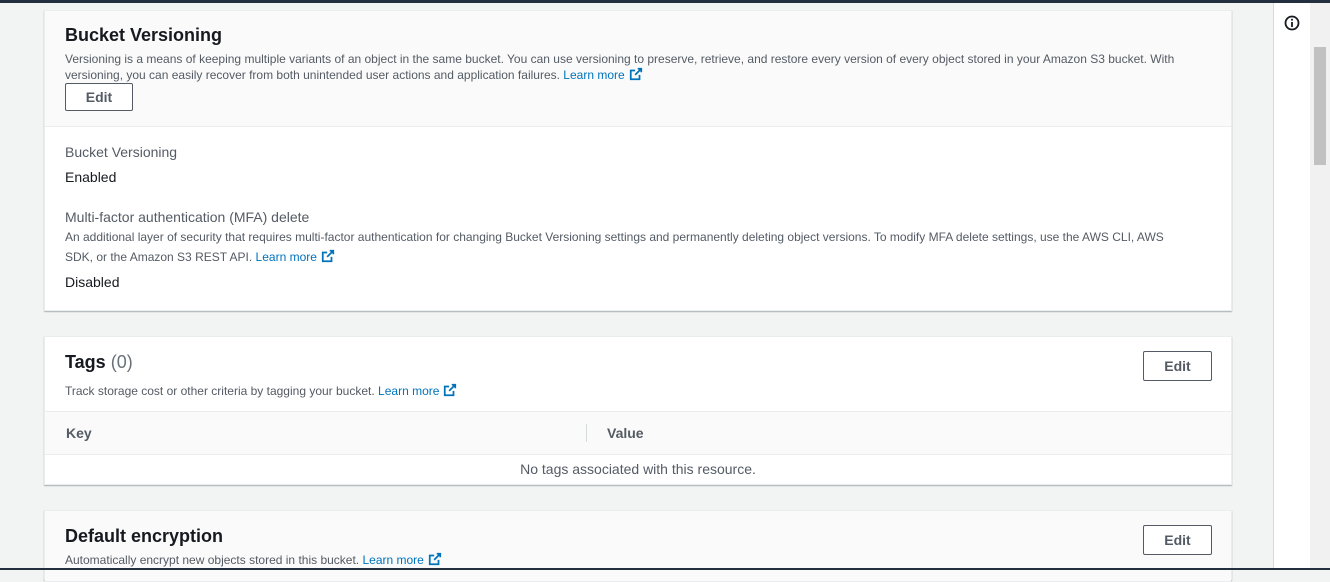 Image resolution: width=1330 pixels, height=582 pixels. I want to click on default-encryption-learn-more-link: Learn more, so click(401, 559).